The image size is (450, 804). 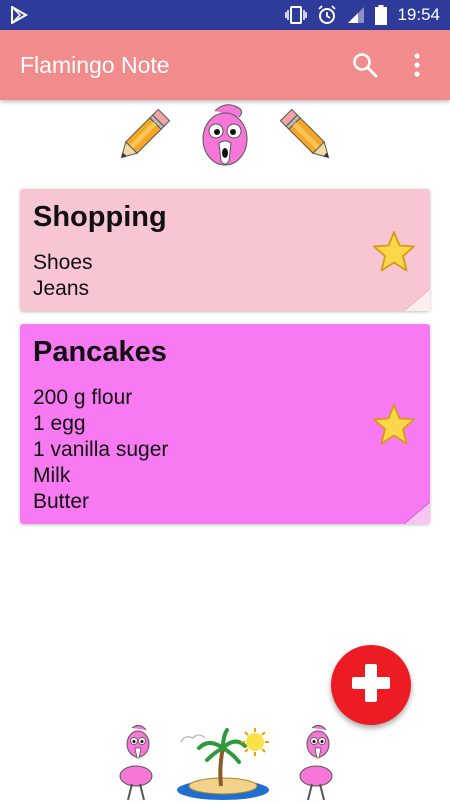 I want to click on note-card-shopping: Shopping Shoes Jeans, so click(x=225, y=250).